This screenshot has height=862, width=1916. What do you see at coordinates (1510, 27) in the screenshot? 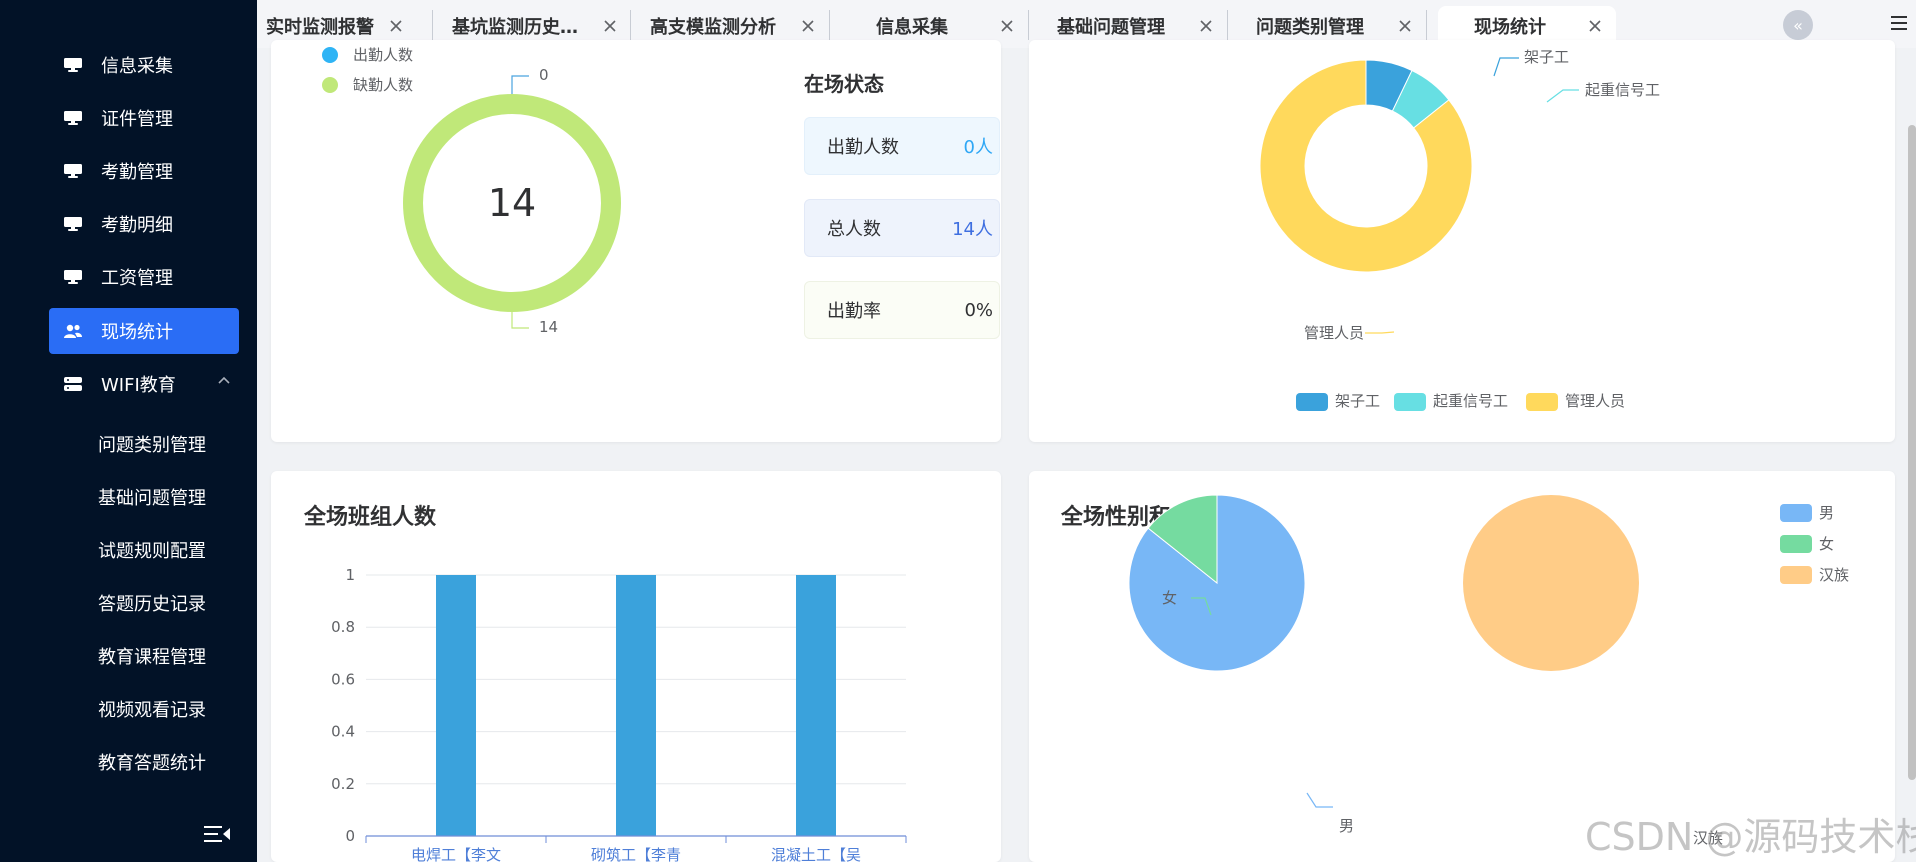
I see `tab-label: 现场统计` at bounding box center [1510, 27].